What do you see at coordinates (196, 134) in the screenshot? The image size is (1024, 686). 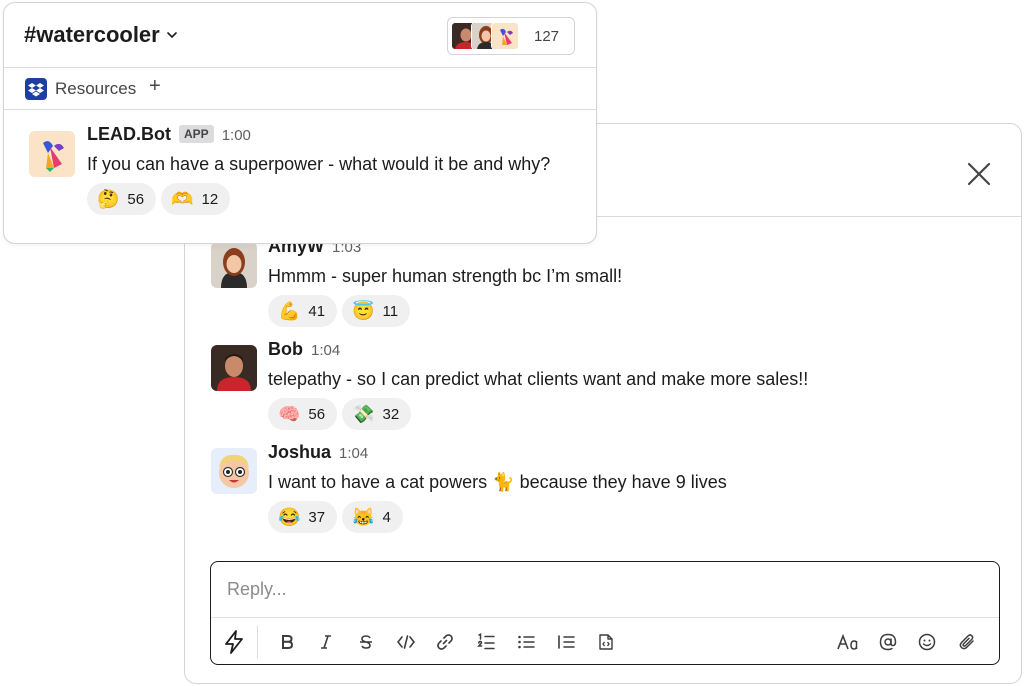 I see `app-badge: APP` at bounding box center [196, 134].